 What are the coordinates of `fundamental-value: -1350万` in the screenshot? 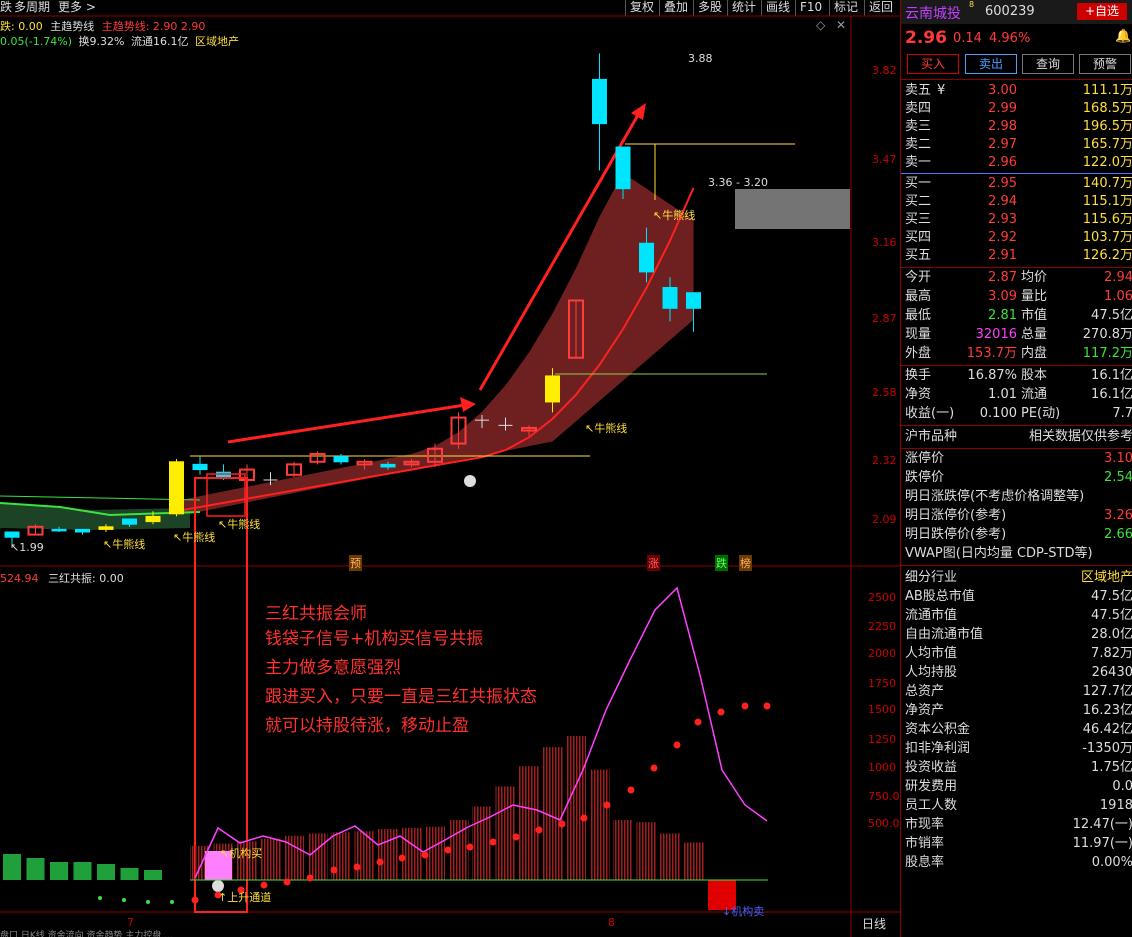 It's located at (1107, 748).